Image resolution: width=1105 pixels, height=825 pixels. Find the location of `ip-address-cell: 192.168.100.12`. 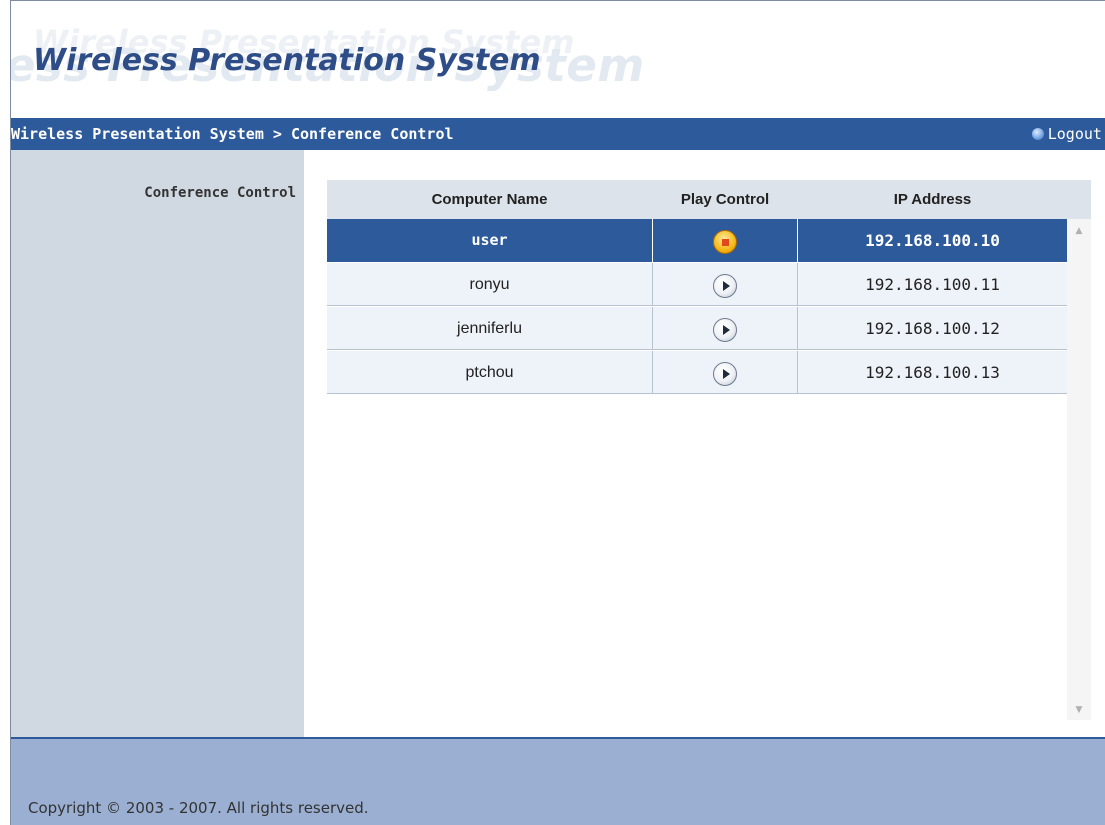

ip-address-cell: 192.168.100.12 is located at coordinates (932, 328).